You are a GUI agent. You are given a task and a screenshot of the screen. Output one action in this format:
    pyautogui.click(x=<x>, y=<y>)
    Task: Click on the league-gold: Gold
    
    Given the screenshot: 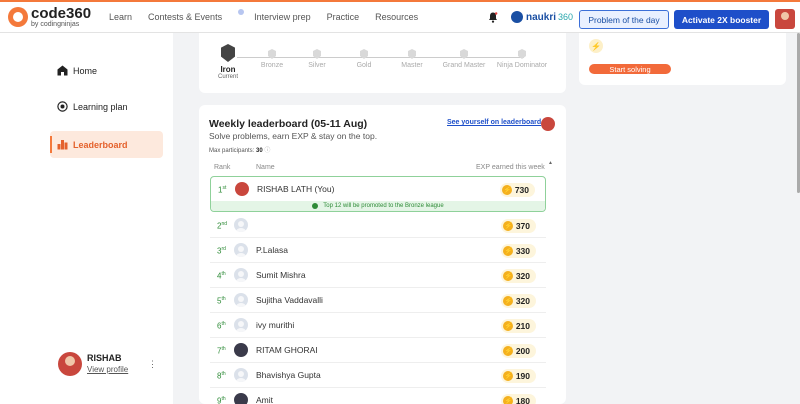 What is the action you would take?
    pyautogui.click(x=364, y=59)
    